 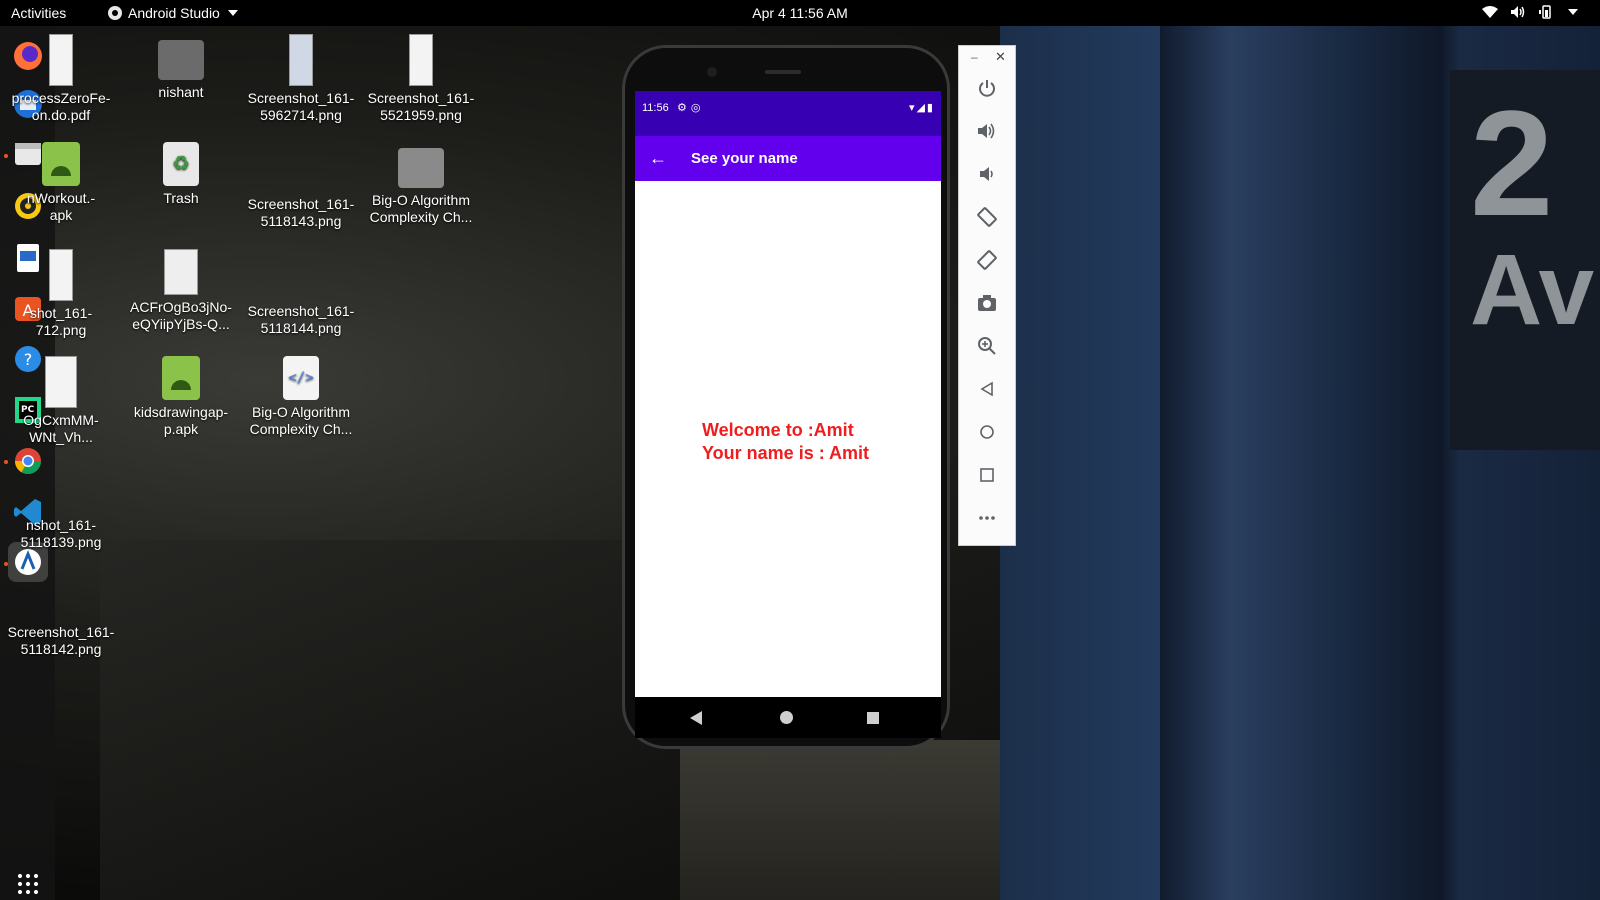 What do you see at coordinates (61, 533) in the screenshot?
I see `desktop-file-label: nshot_161- 5118139.png` at bounding box center [61, 533].